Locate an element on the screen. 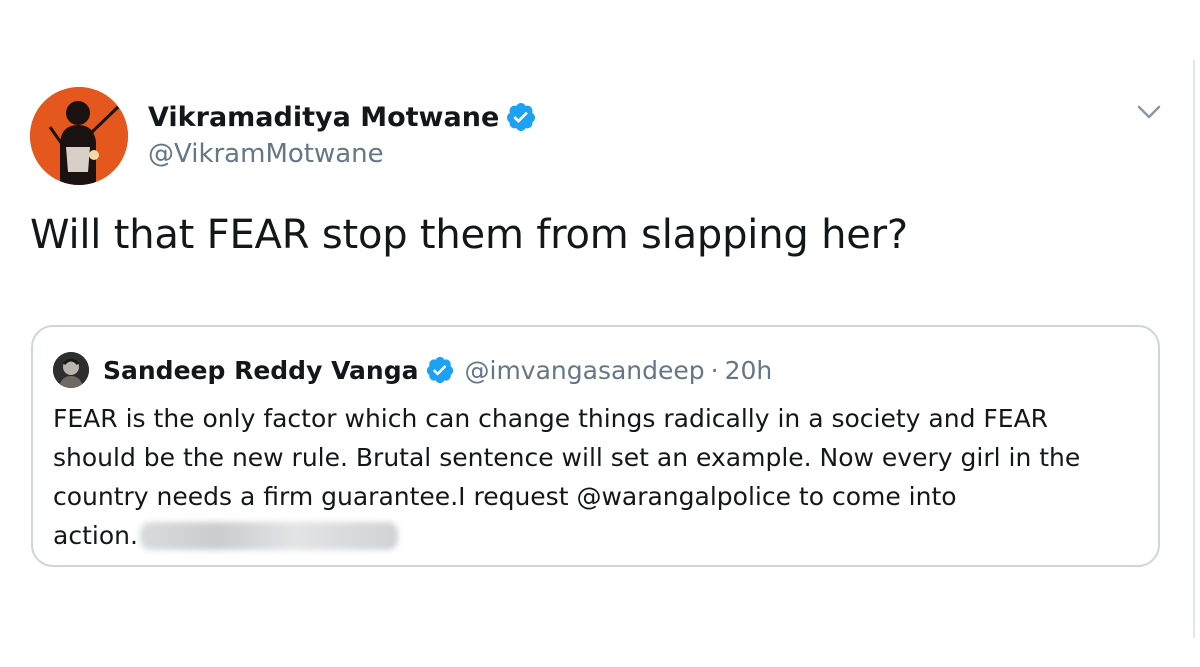 Image resolution: width=1200 pixels, height=667 pixels. tweet-author: Vikramaditya Motwane @VikramMotwane is located at coordinates (342, 134).